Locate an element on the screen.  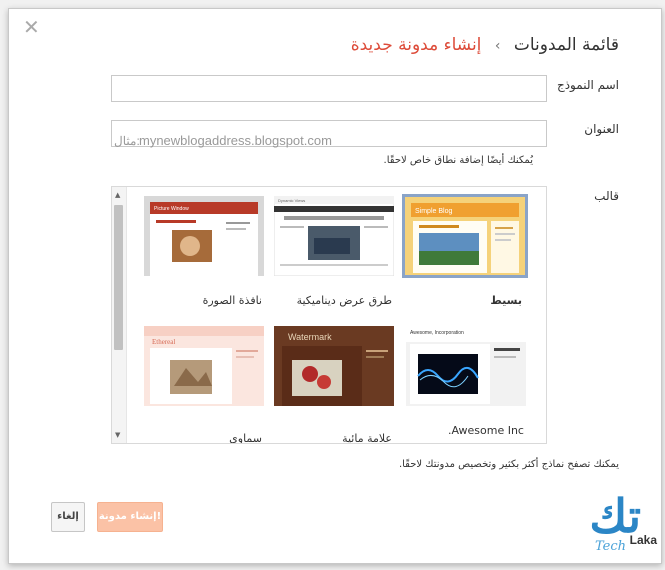
template-simple-header: Simple Blog is located at coordinates (433, 211).